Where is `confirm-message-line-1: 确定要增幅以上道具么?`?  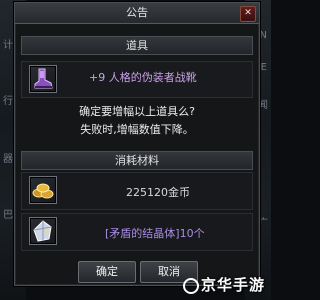
confirm-message-line-1: 确定要增幅以上道具么? is located at coordinates (137, 111).